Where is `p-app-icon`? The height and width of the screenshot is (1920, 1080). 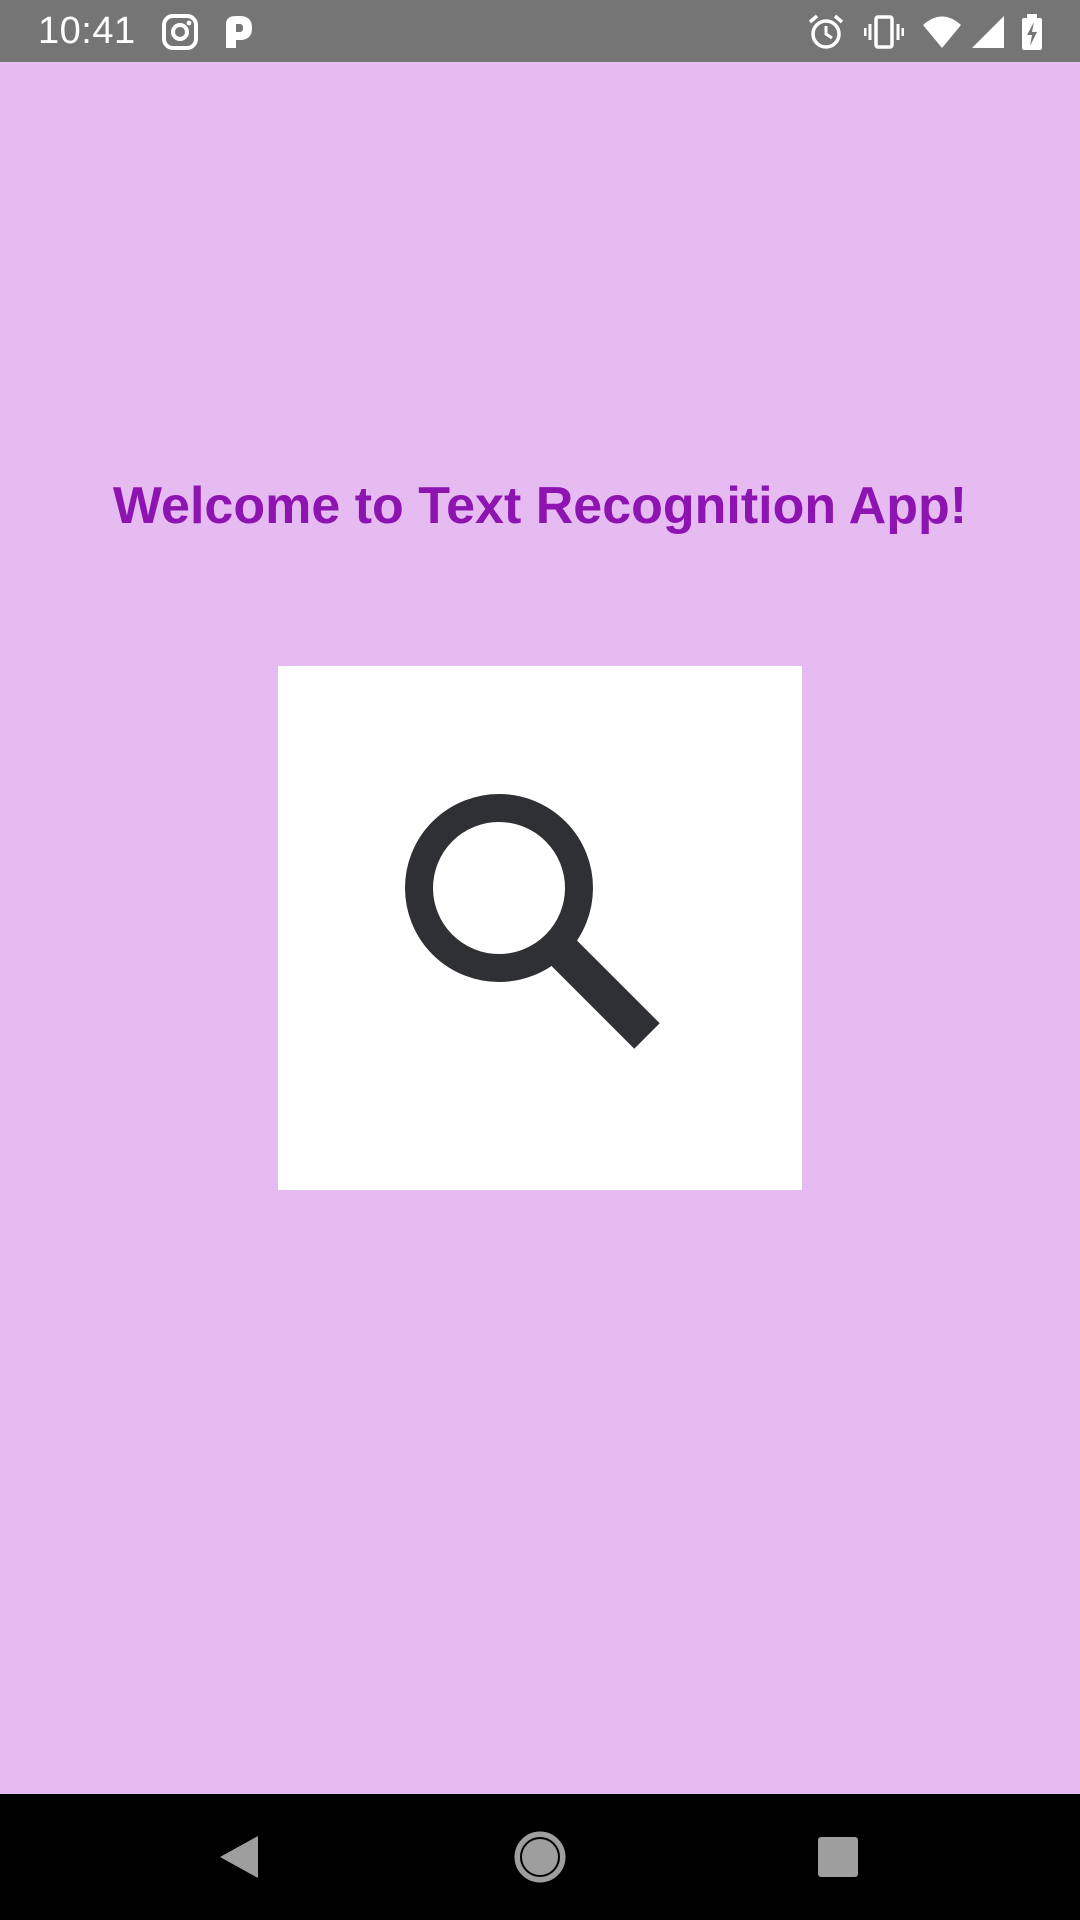 p-app-icon is located at coordinates (238, 32).